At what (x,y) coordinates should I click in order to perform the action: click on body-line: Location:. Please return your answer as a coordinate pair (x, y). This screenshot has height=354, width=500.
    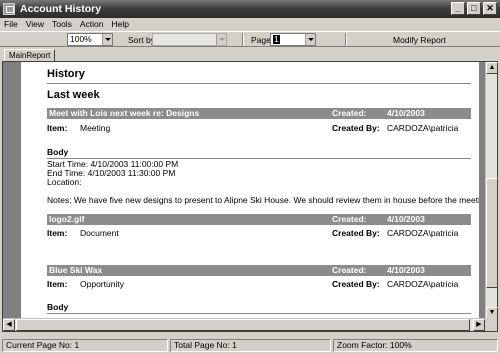
    Looking at the image, I should click on (64, 182).